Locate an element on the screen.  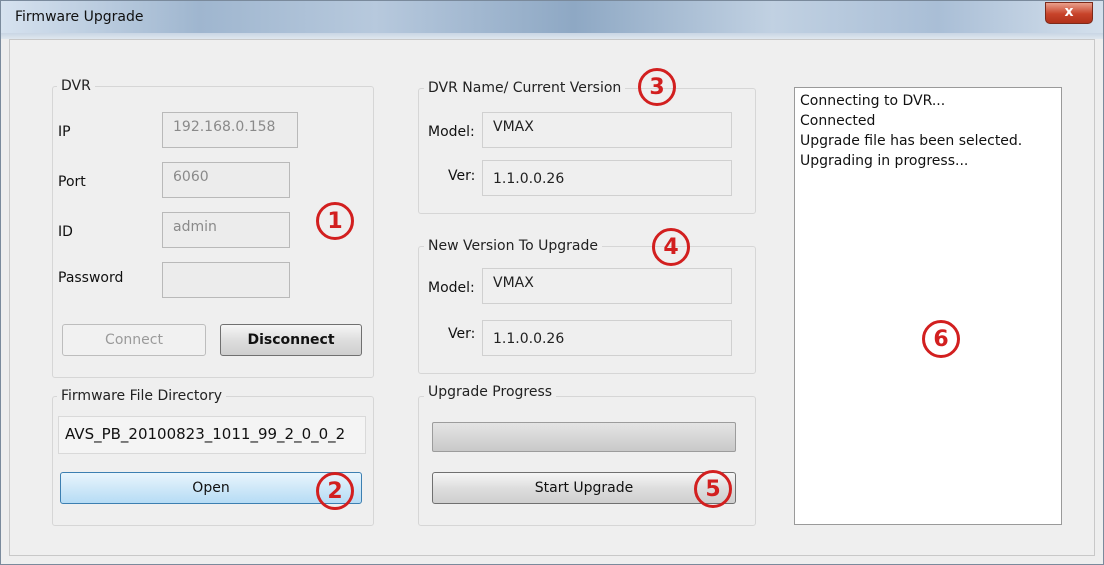
current-ver-field: 1.1.0.0.26 is located at coordinates (607, 178).